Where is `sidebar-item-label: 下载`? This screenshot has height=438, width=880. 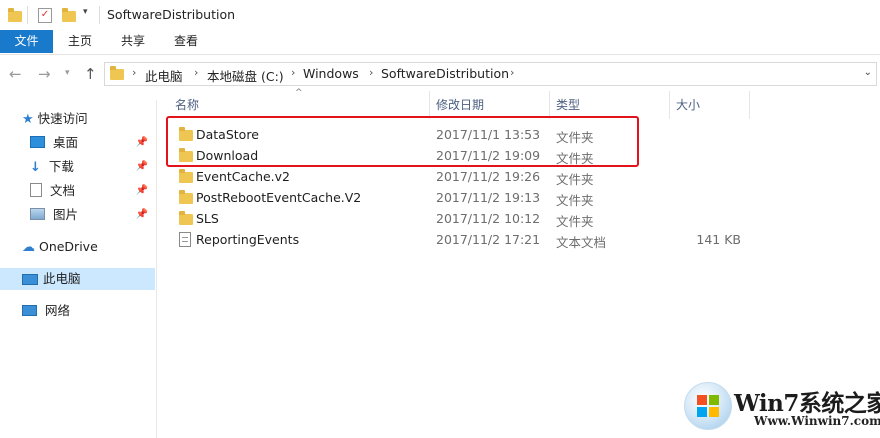
sidebar-item-label: 下载 is located at coordinates (61, 166).